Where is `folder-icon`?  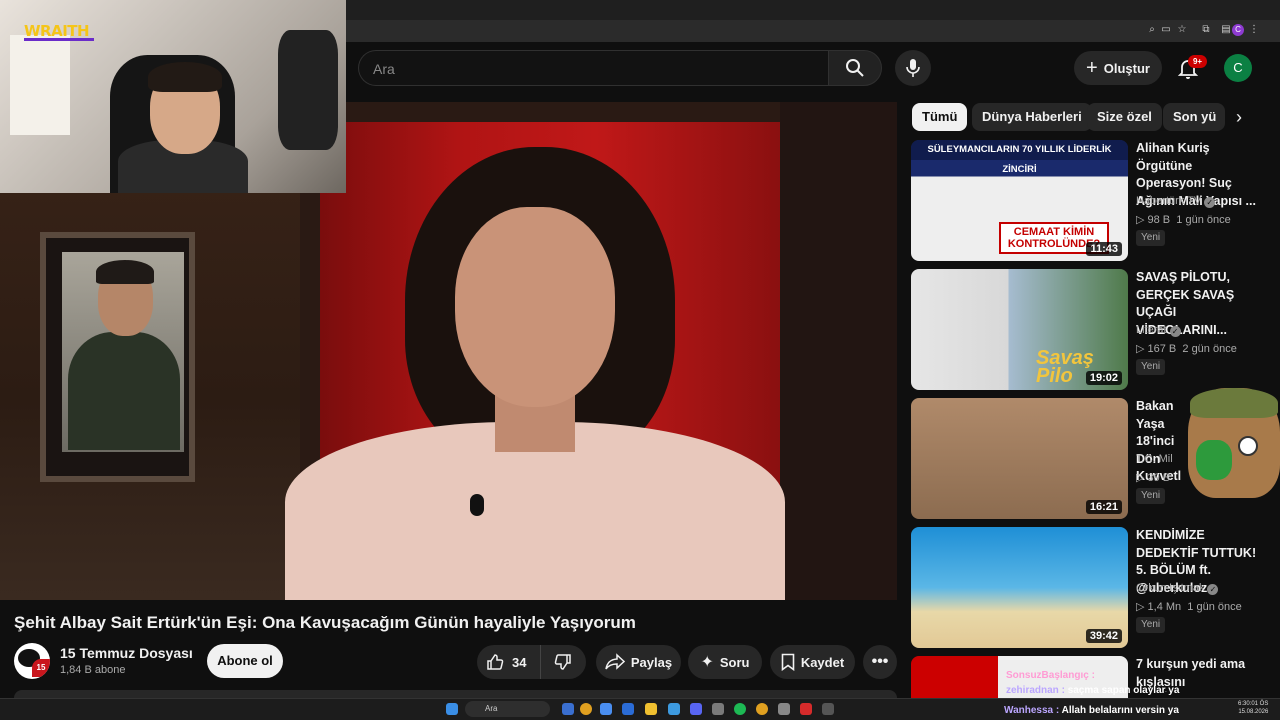
folder-icon is located at coordinates (651, 709).